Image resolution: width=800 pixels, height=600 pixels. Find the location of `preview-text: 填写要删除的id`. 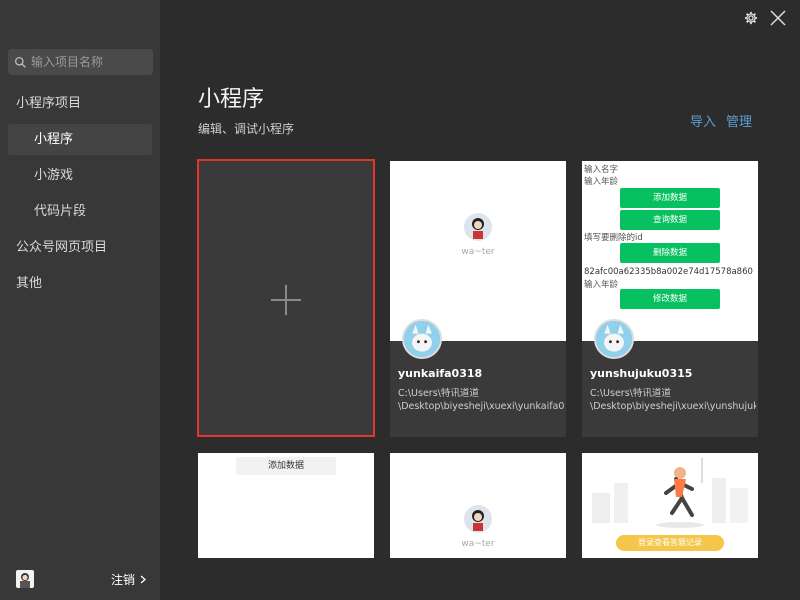

preview-text: 填写要删除的id is located at coordinates (613, 238).